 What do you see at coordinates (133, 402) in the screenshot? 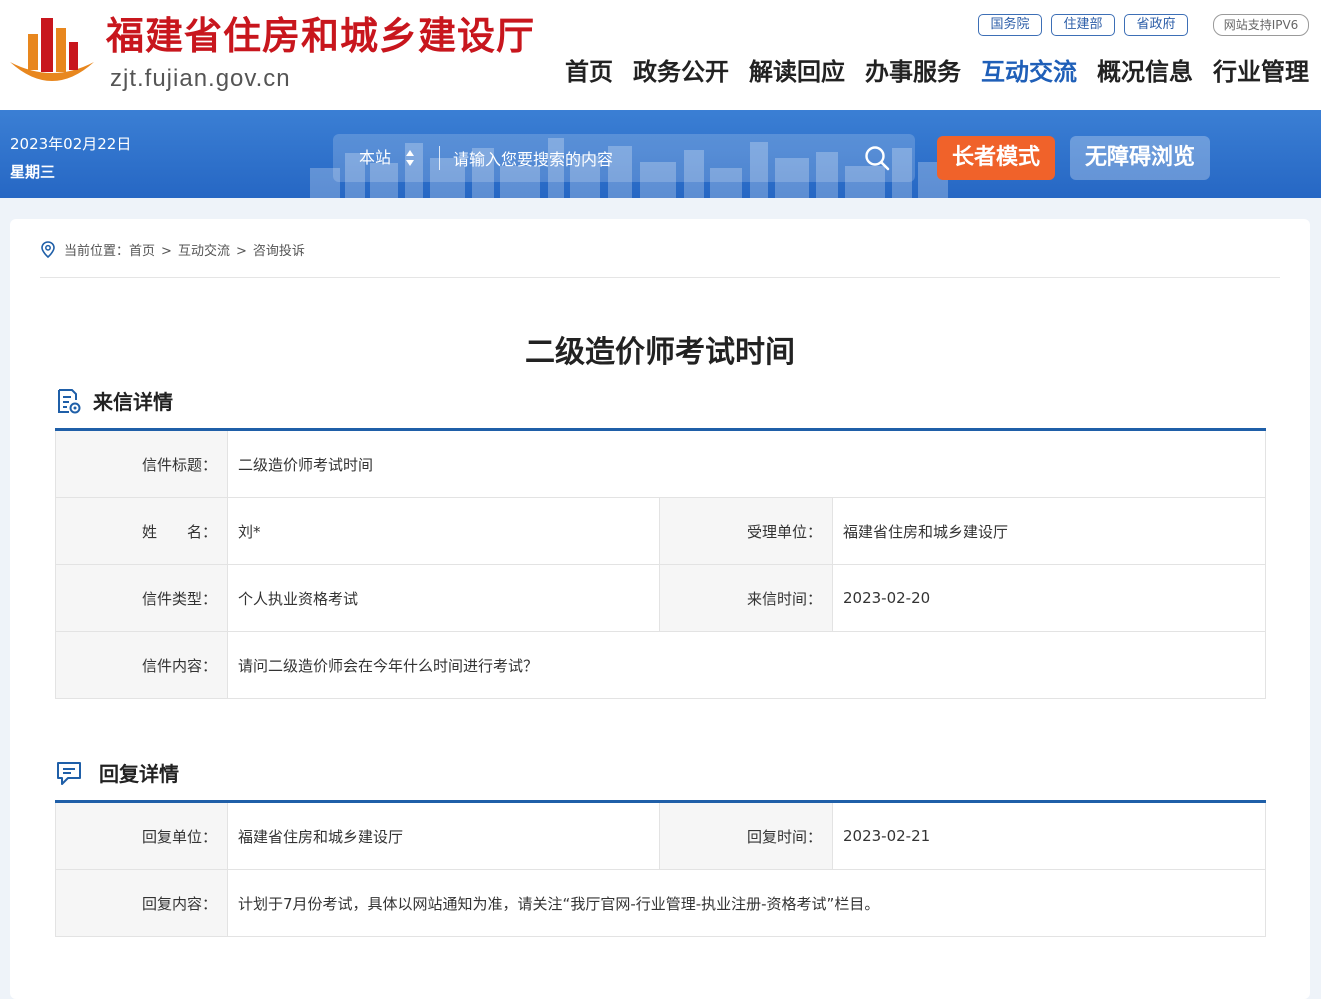
I see `letter-section-title: 来信详情` at bounding box center [133, 402].